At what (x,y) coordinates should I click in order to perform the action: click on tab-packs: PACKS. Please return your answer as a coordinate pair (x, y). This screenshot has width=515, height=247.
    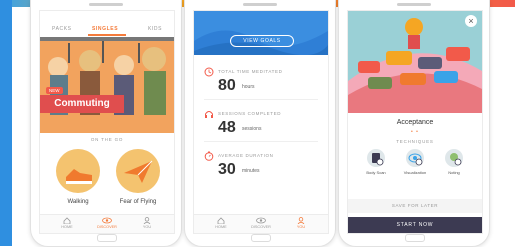
    Looking at the image, I should click on (62, 29).